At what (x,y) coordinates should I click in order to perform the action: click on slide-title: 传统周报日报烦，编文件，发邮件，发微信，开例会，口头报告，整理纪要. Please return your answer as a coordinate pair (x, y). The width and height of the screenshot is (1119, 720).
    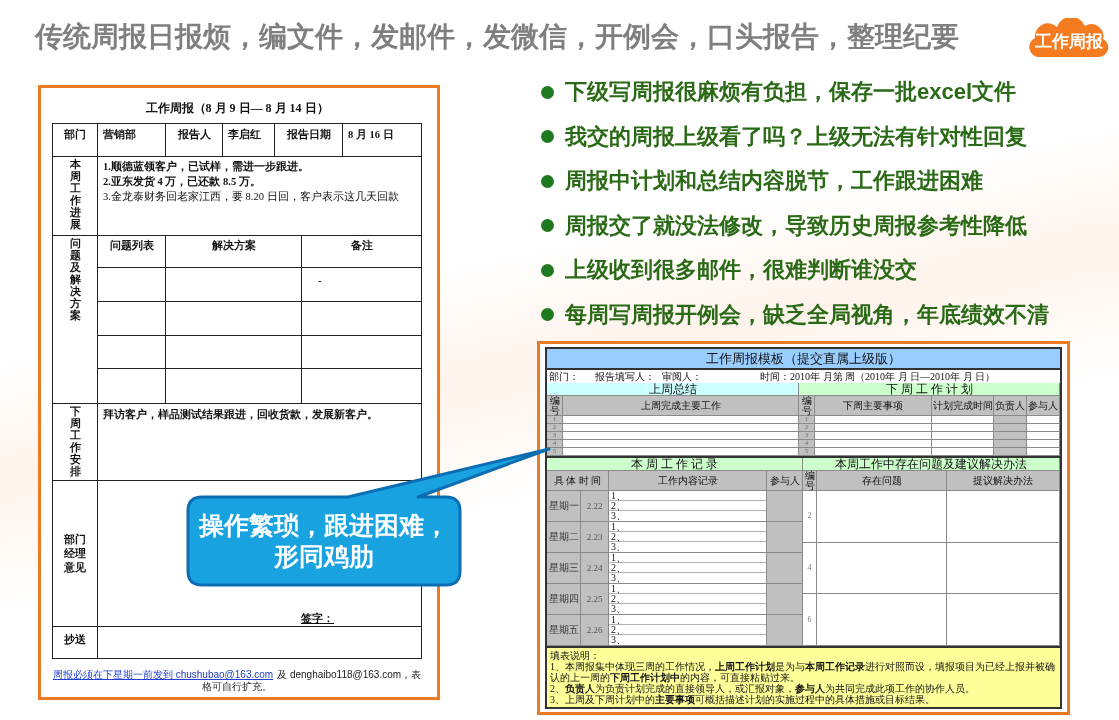
    Looking at the image, I should click on (497, 37).